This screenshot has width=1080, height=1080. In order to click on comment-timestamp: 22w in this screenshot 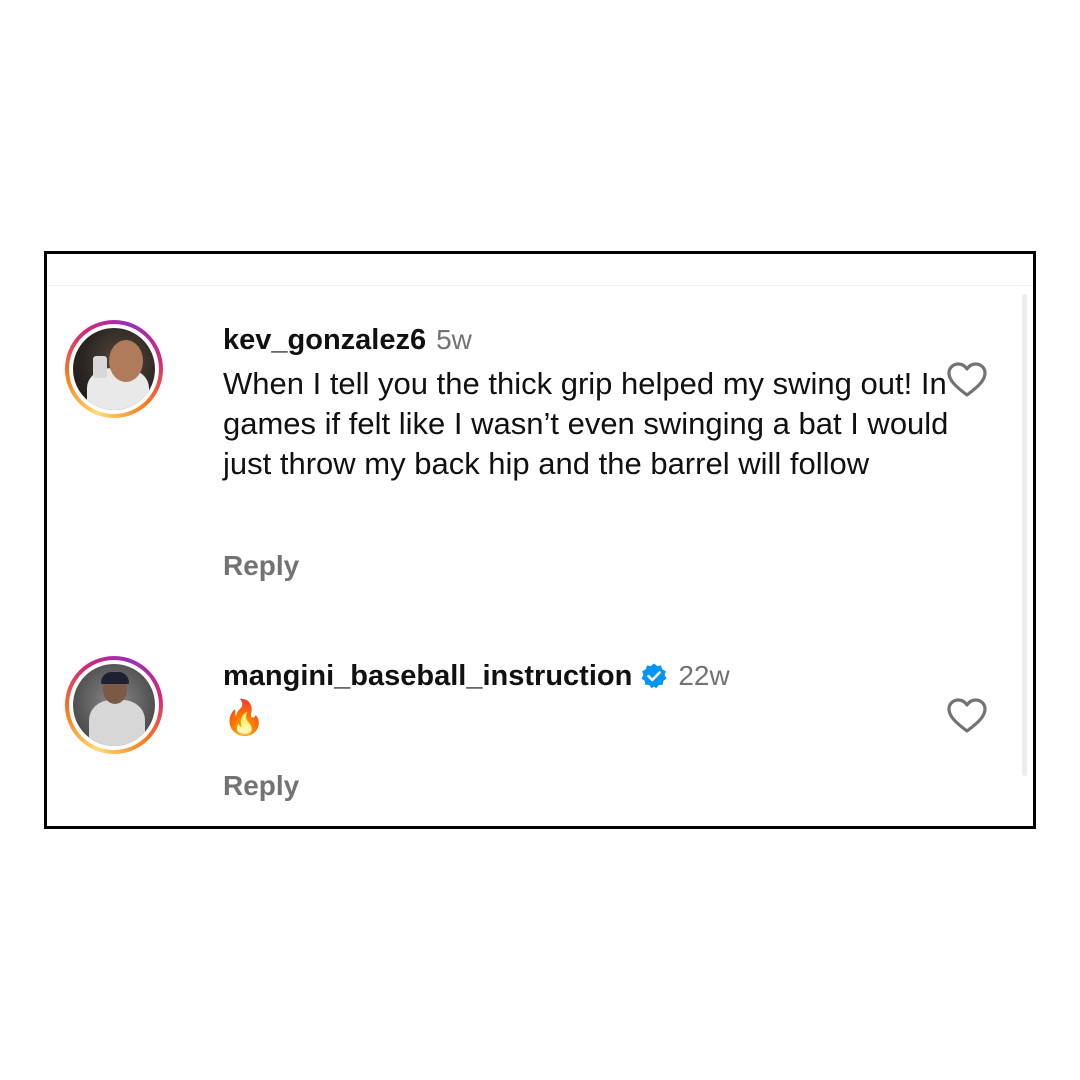, I will do `click(704, 675)`.